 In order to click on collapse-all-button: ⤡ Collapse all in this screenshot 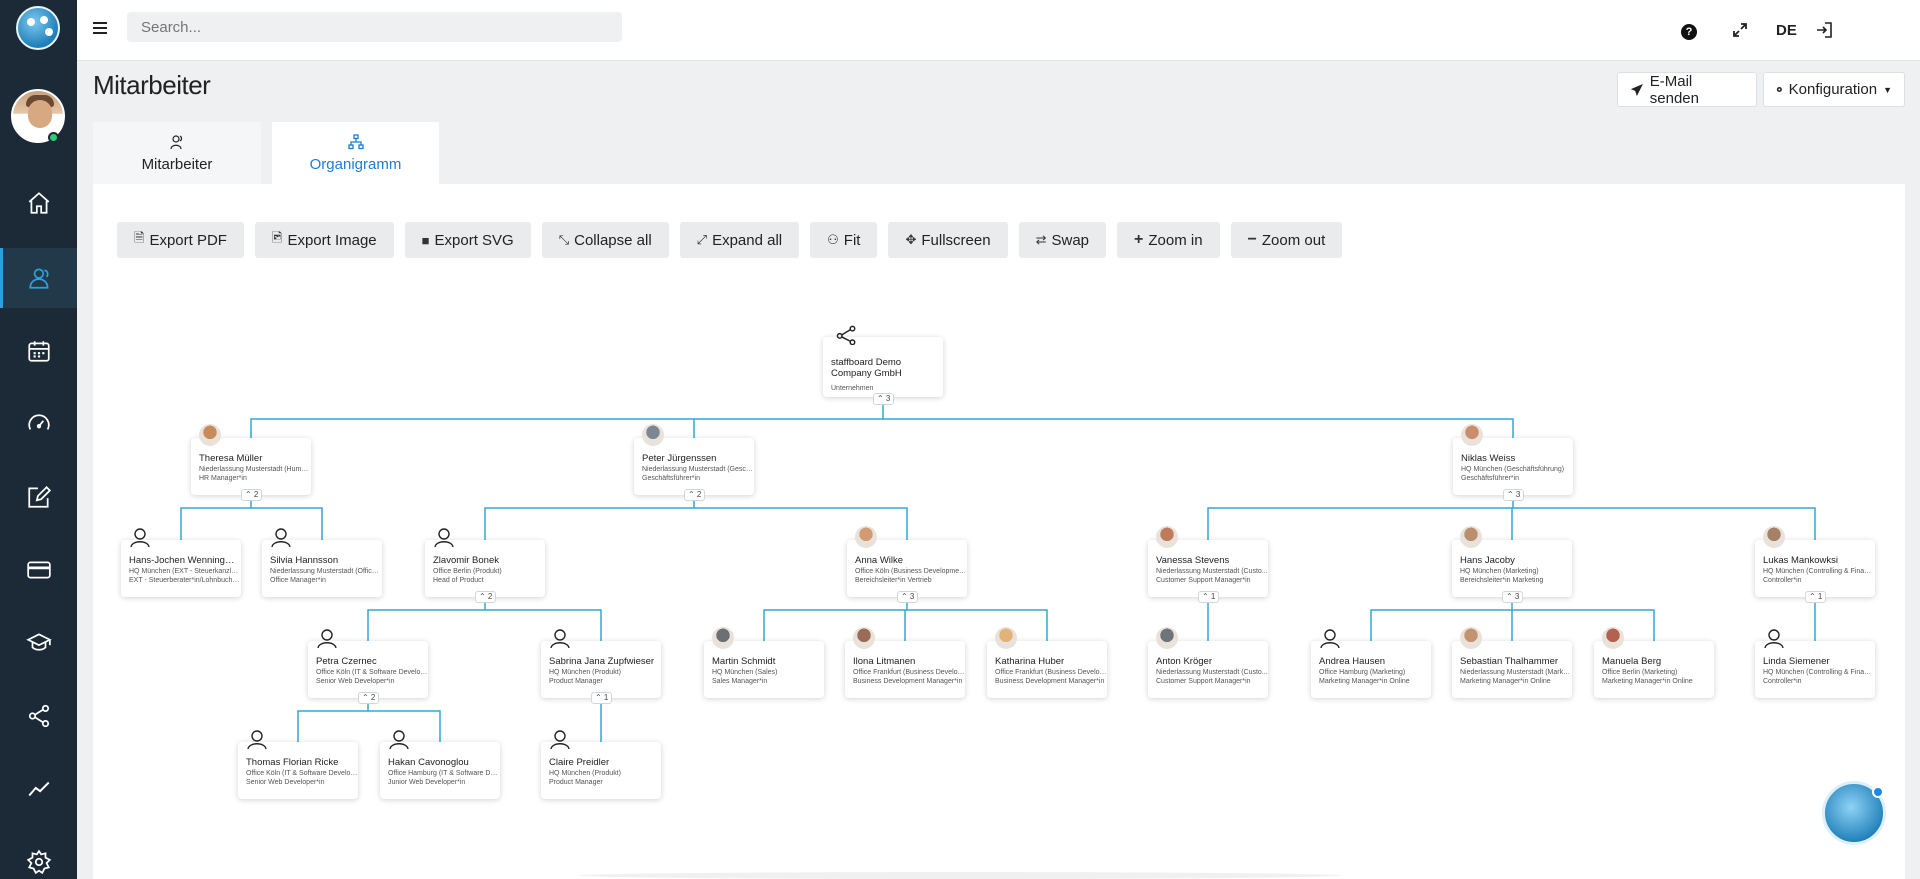, I will do `click(605, 240)`.